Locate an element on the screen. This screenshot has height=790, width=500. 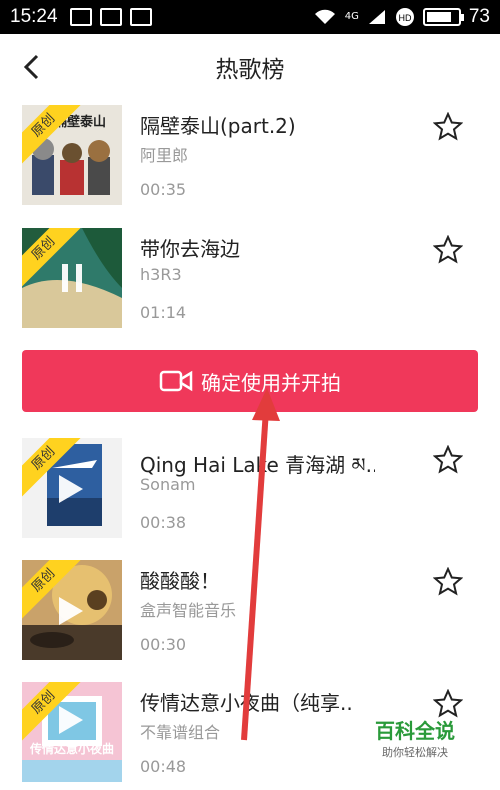
status-bar: 15:24 4G HD 73 is located at coordinates (250, 17).